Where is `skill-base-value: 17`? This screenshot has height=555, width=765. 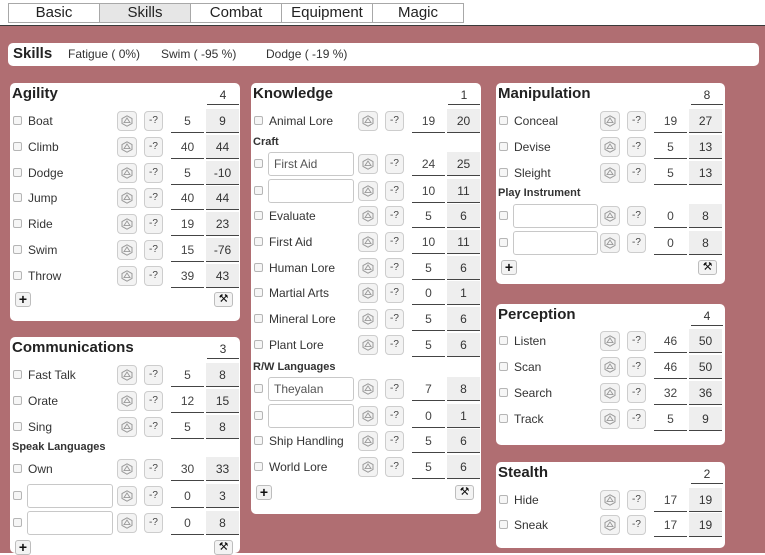
skill-base-value: 17 is located at coordinates (670, 500).